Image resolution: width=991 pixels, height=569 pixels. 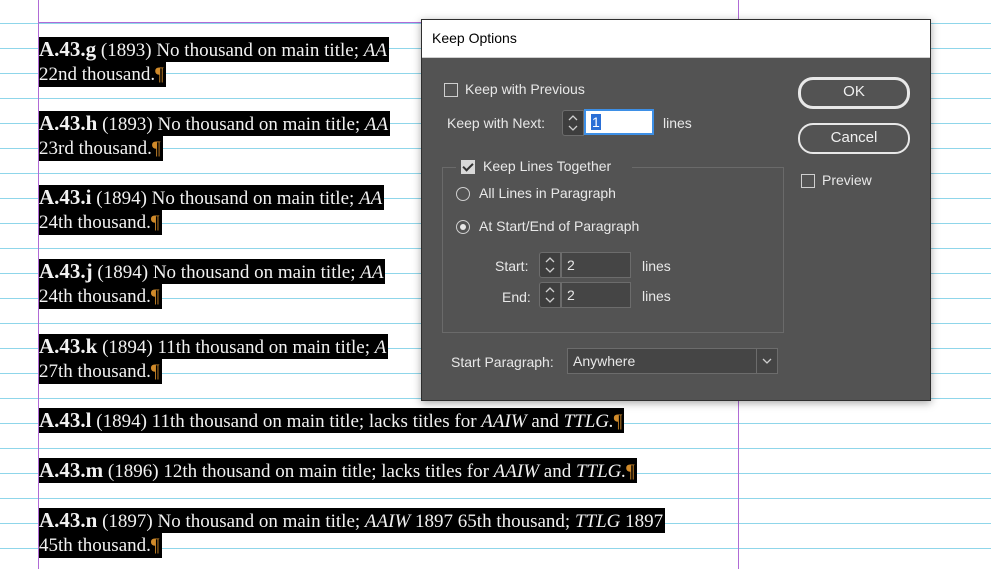 I want to click on preview-checkbox, so click(x=808, y=181).